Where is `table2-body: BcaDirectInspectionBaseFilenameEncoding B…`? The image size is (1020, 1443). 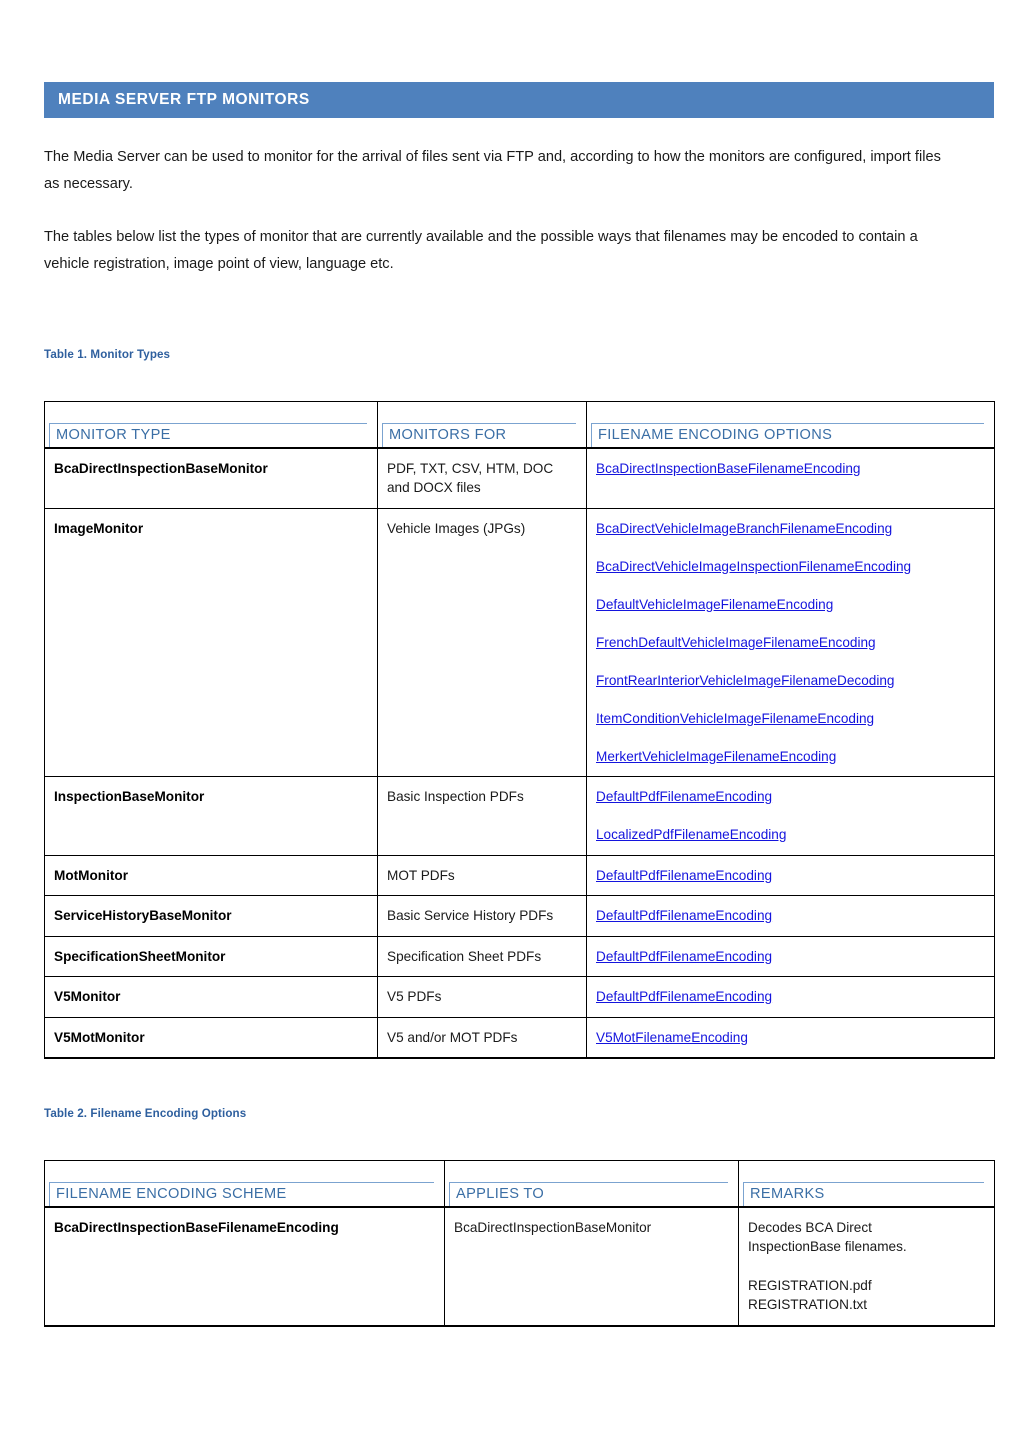 table2-body: BcaDirectInspectionBaseFilenameEncoding B… is located at coordinates (519, 1266).